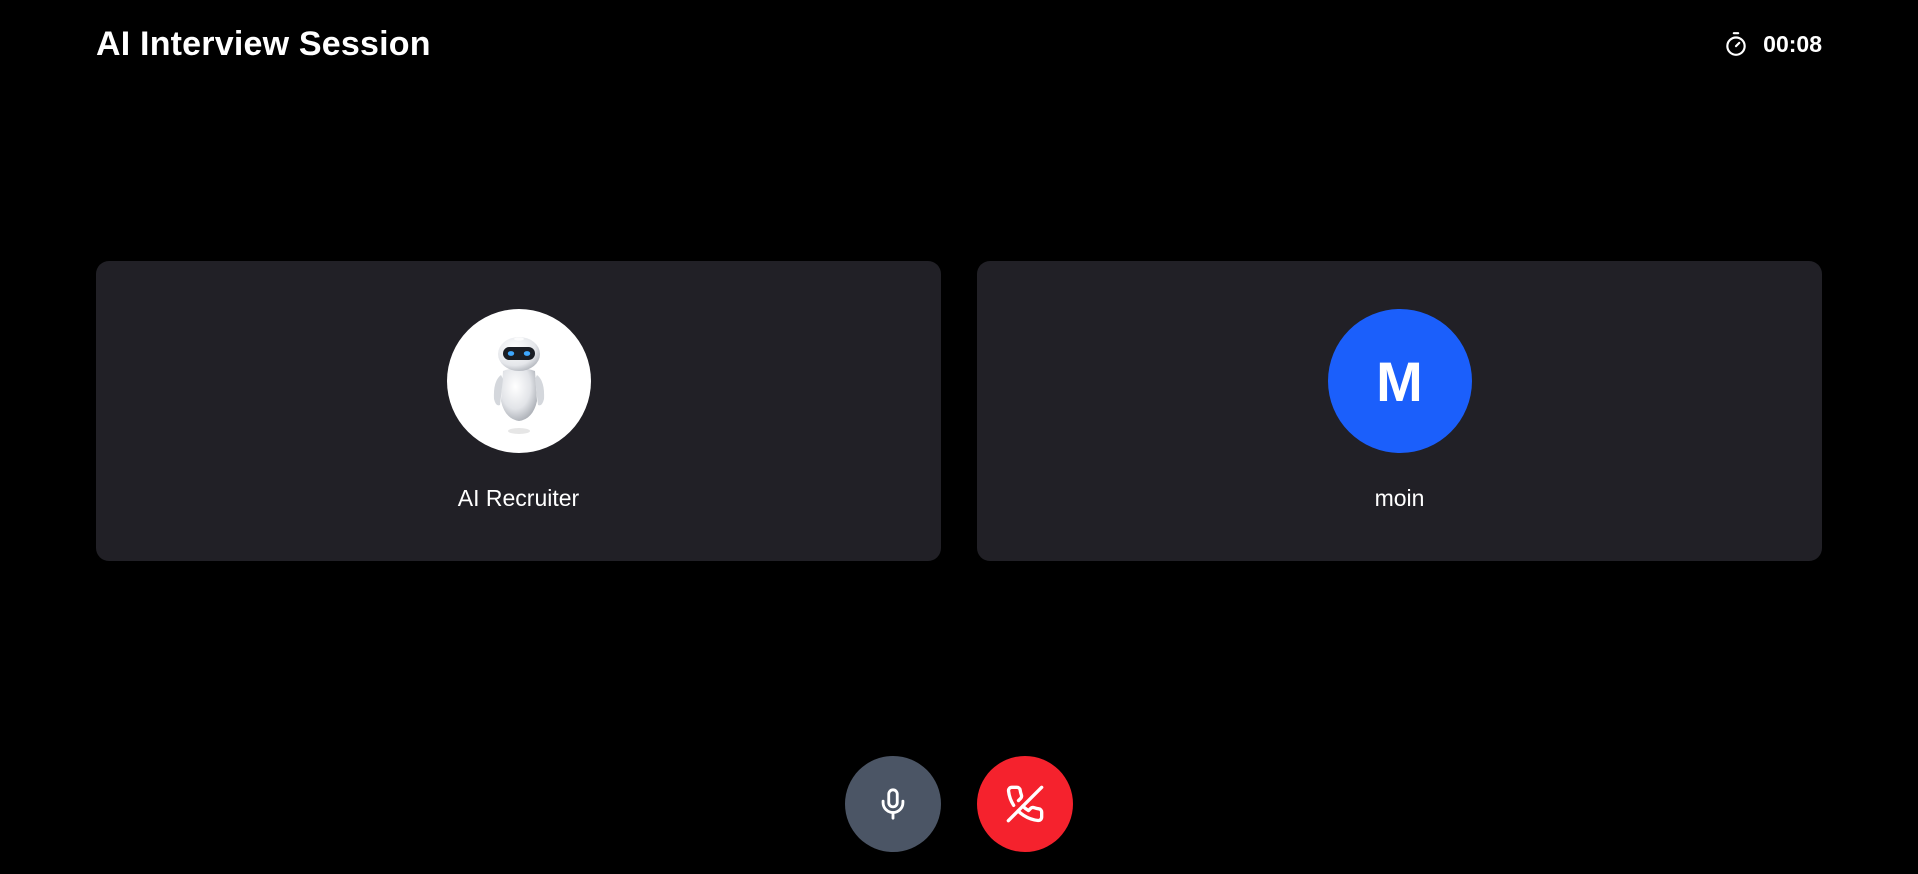 The width and height of the screenshot is (1918, 874). What do you see at coordinates (1792, 43) in the screenshot?
I see `timer-value: 00:08` at bounding box center [1792, 43].